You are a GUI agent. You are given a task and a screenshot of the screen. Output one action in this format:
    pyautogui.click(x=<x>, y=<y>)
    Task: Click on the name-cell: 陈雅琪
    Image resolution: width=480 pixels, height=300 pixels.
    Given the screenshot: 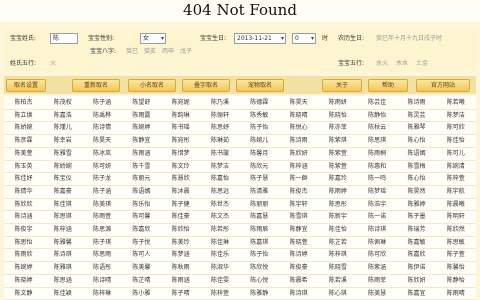 What is the action you would take?
    pyautogui.click(x=62, y=268)
    